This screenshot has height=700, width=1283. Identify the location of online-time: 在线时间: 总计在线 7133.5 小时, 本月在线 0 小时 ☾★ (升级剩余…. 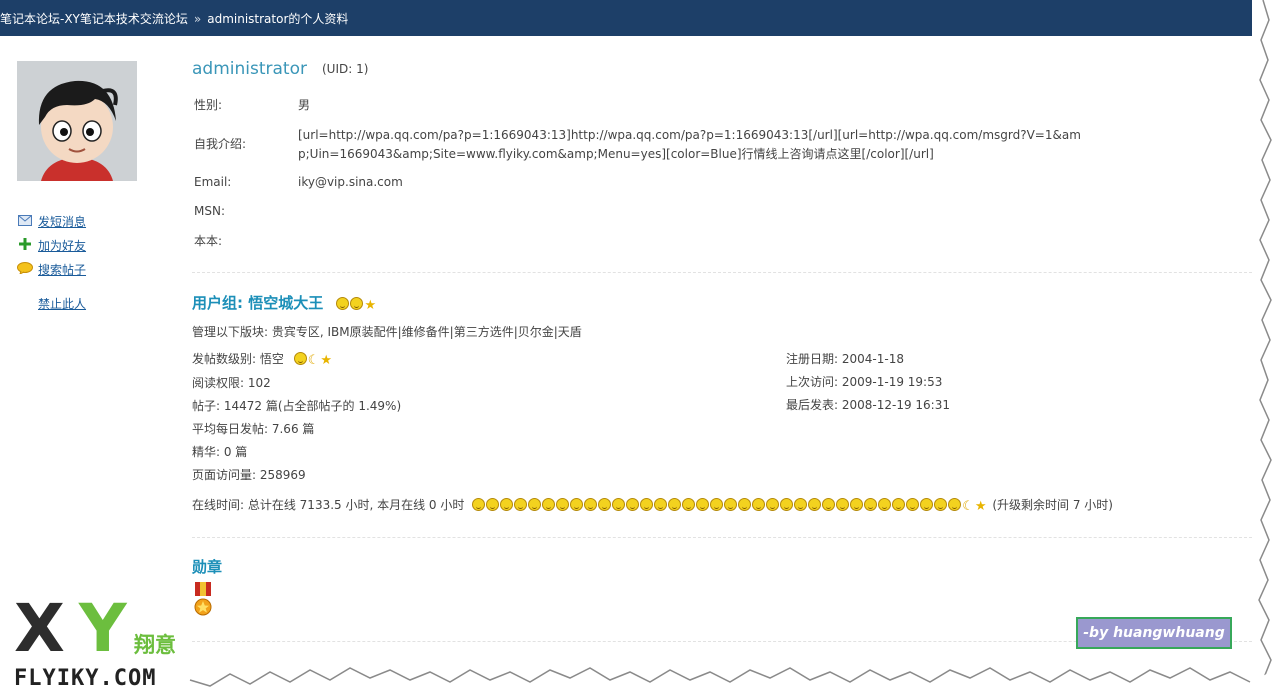
(652, 505).